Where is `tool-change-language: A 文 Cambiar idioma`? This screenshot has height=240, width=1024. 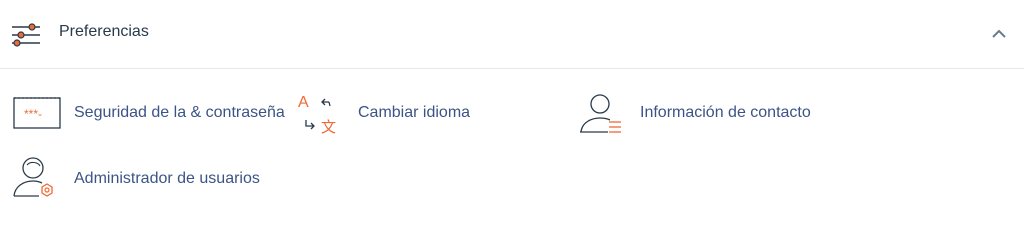
tool-change-language: A 文 Cambiar idioma is located at coordinates (391, 113).